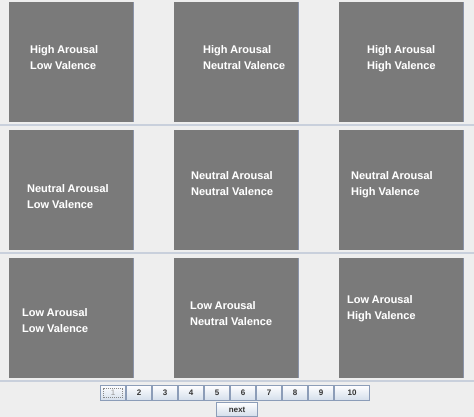 The image size is (474, 417). What do you see at coordinates (165, 393) in the screenshot?
I see `page-button: 3` at bounding box center [165, 393].